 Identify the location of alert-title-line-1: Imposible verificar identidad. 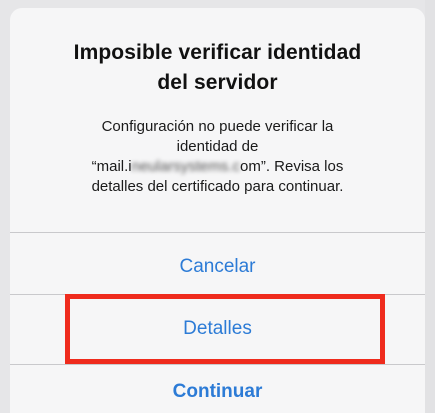
(217, 52).